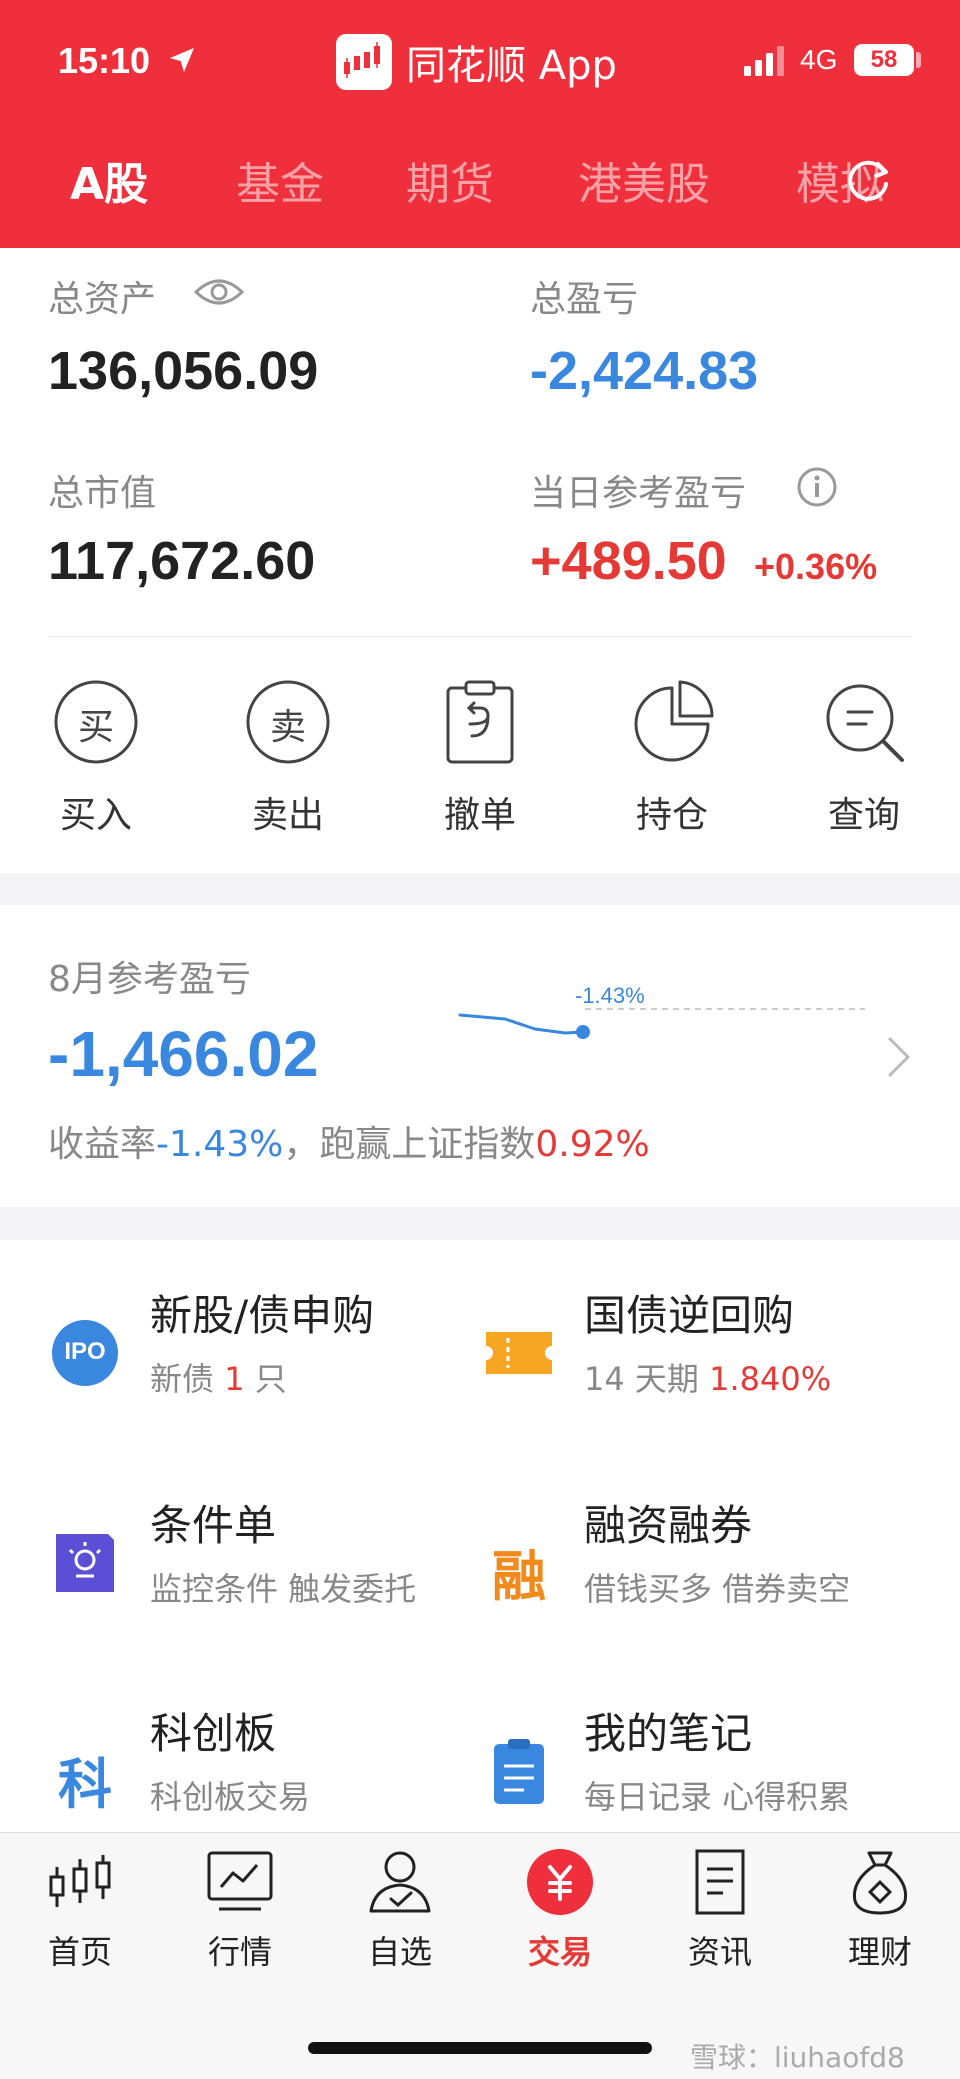 This screenshot has height=2079, width=960. I want to click on margin-trading-subtitle: 借钱买多 借券卖空, so click(717, 1589).